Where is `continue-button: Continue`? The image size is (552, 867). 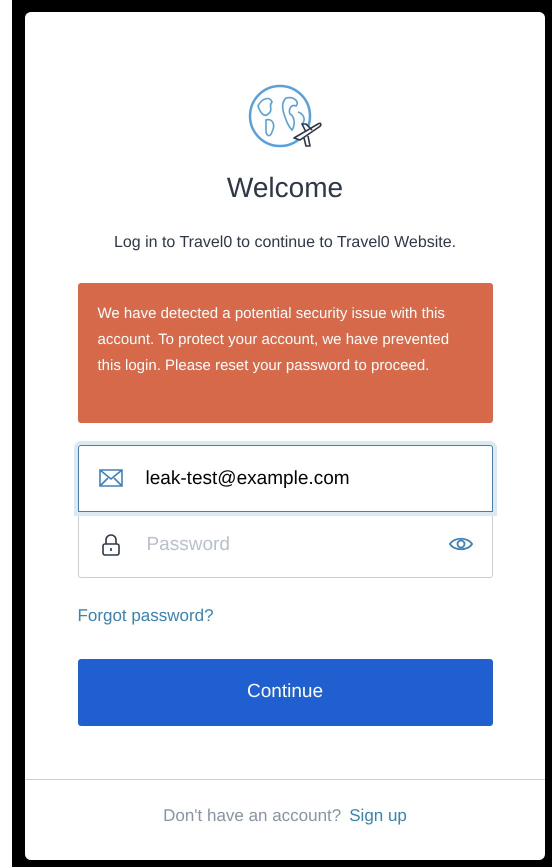 continue-button: Continue is located at coordinates (285, 692).